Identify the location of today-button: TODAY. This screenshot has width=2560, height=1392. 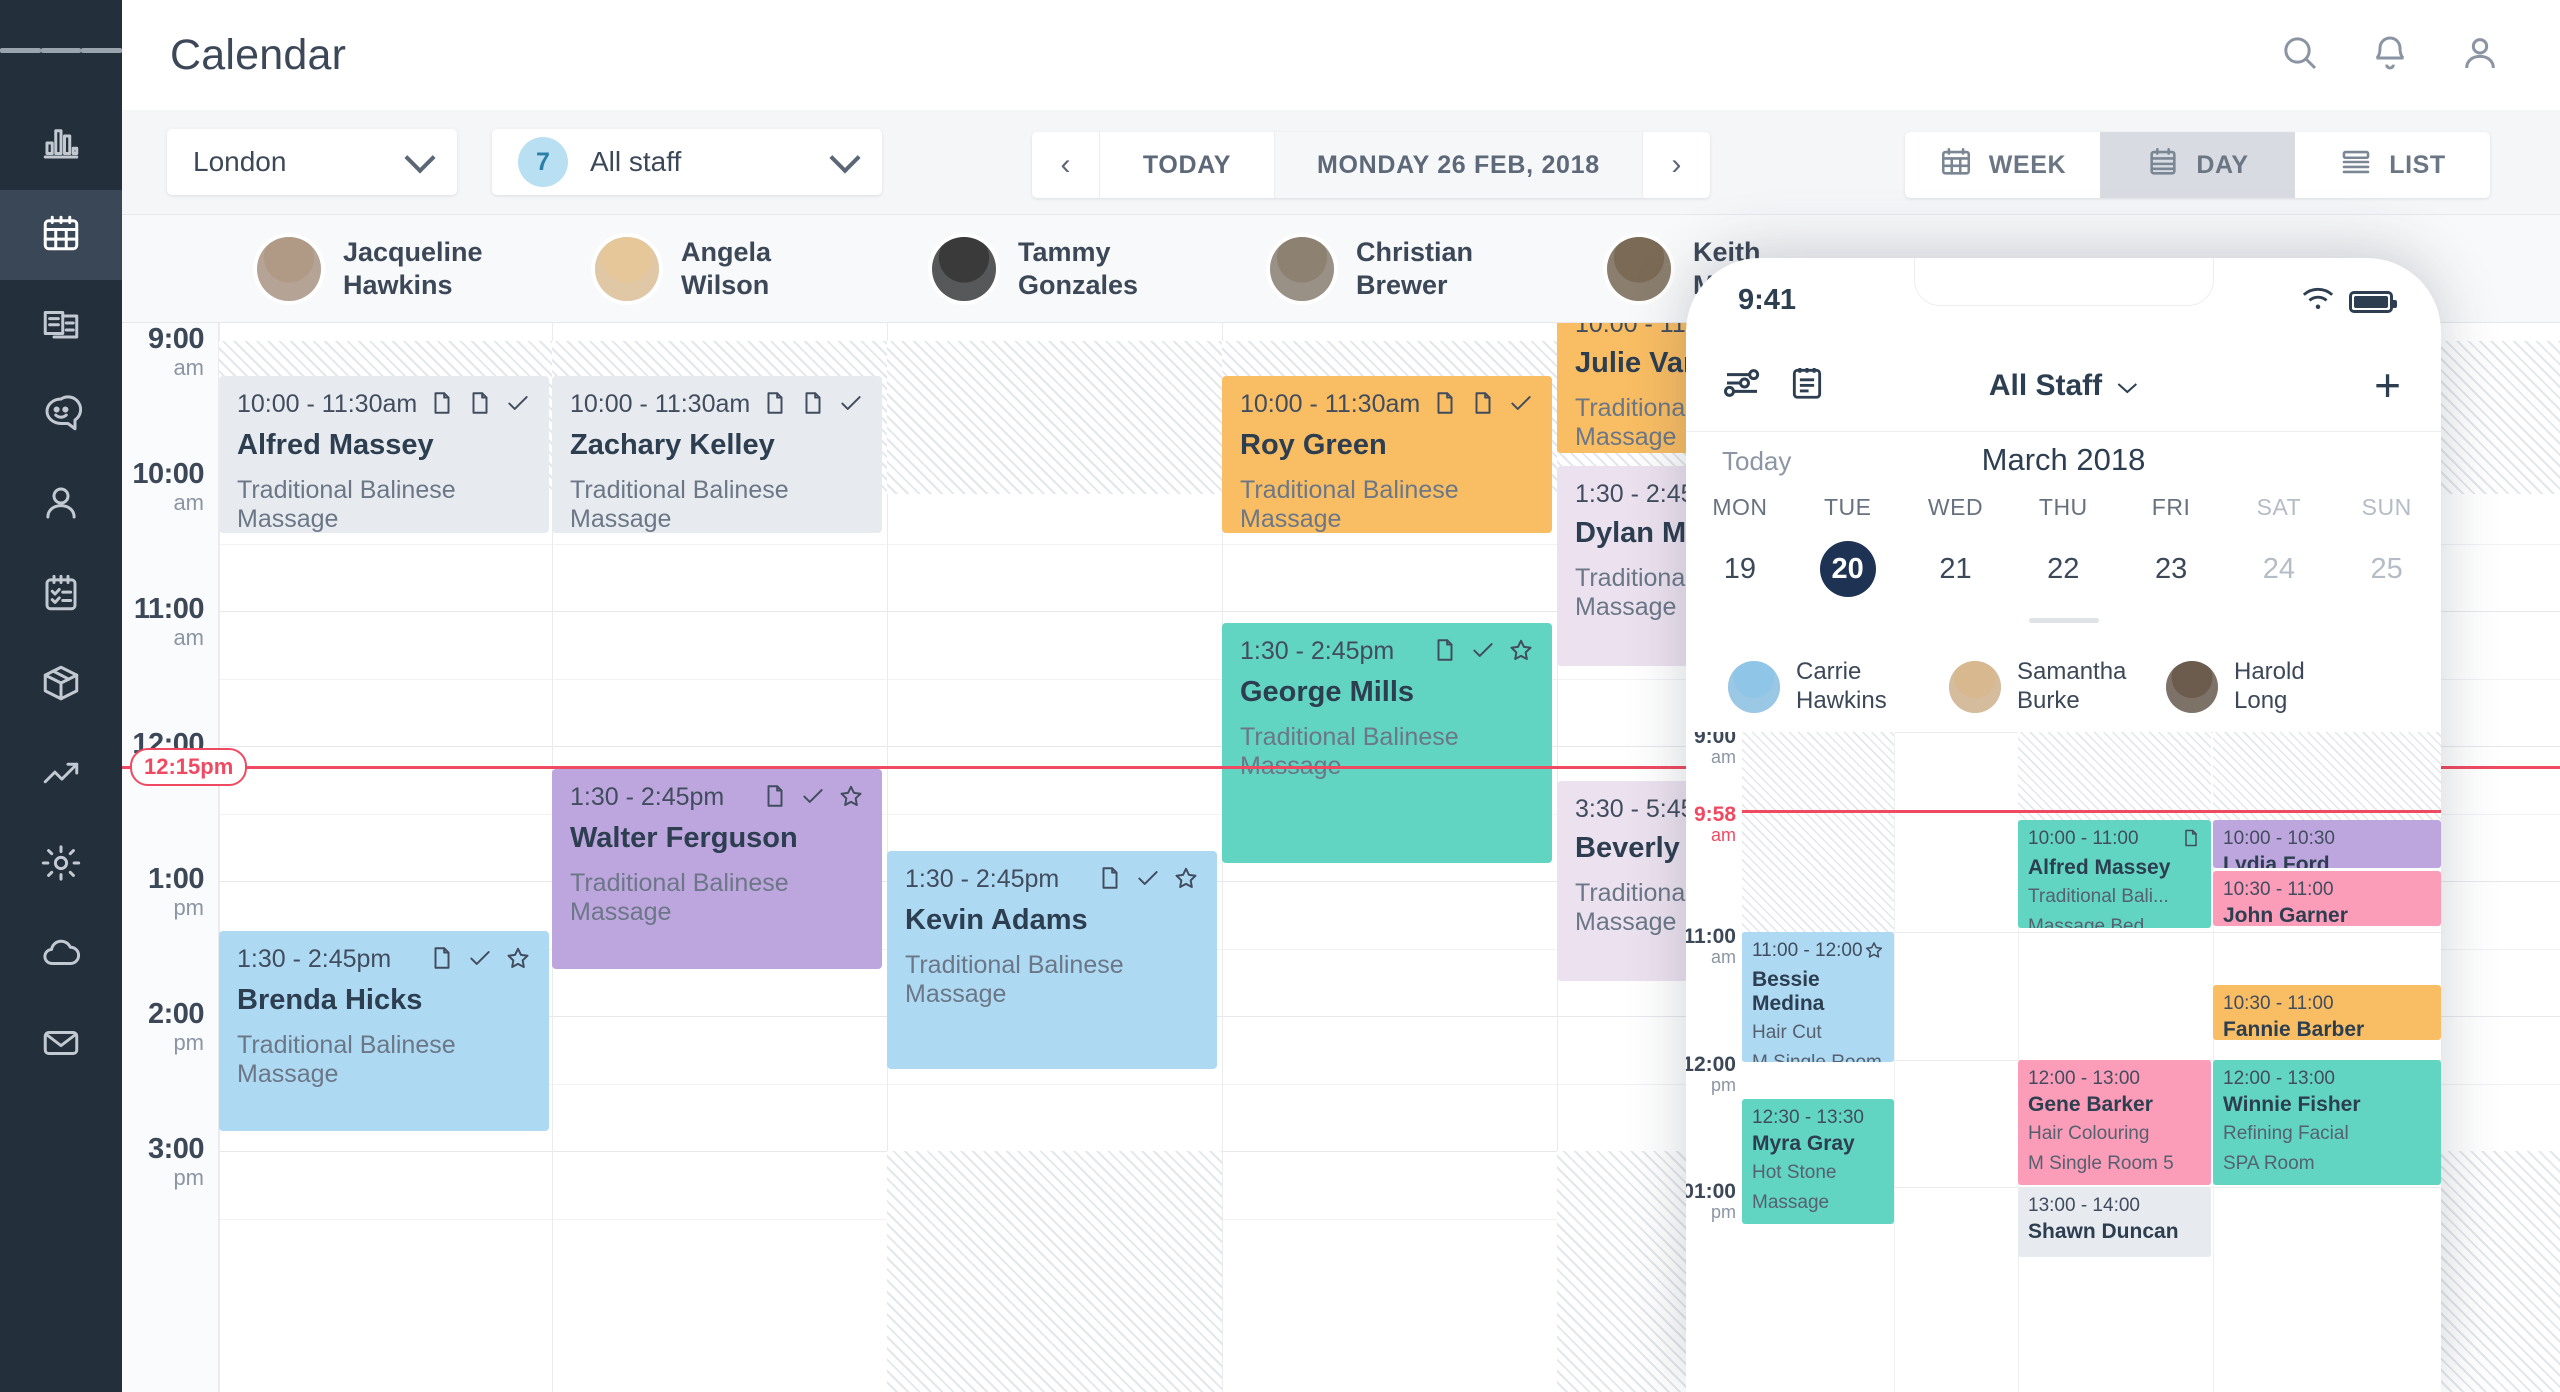
(1187, 165).